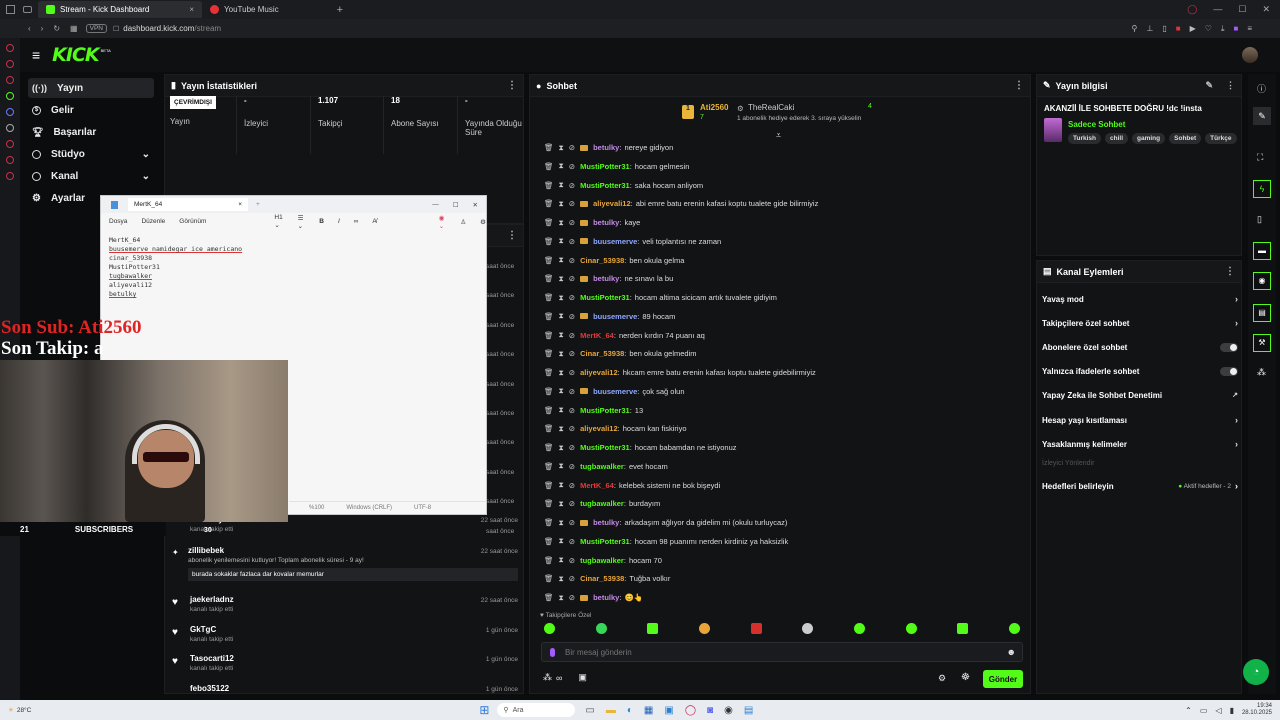 This screenshot has width=1280, height=720. What do you see at coordinates (355, 599) in the screenshot?
I see `activity-username: jaekerladnz` at bounding box center [355, 599].